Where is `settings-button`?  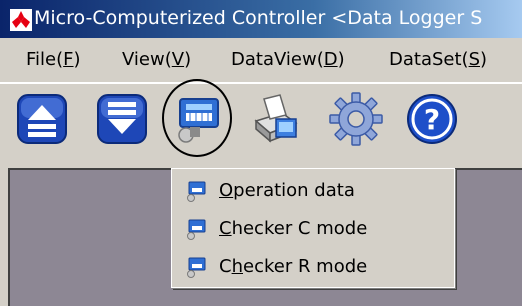
settings-button is located at coordinates (356, 119).